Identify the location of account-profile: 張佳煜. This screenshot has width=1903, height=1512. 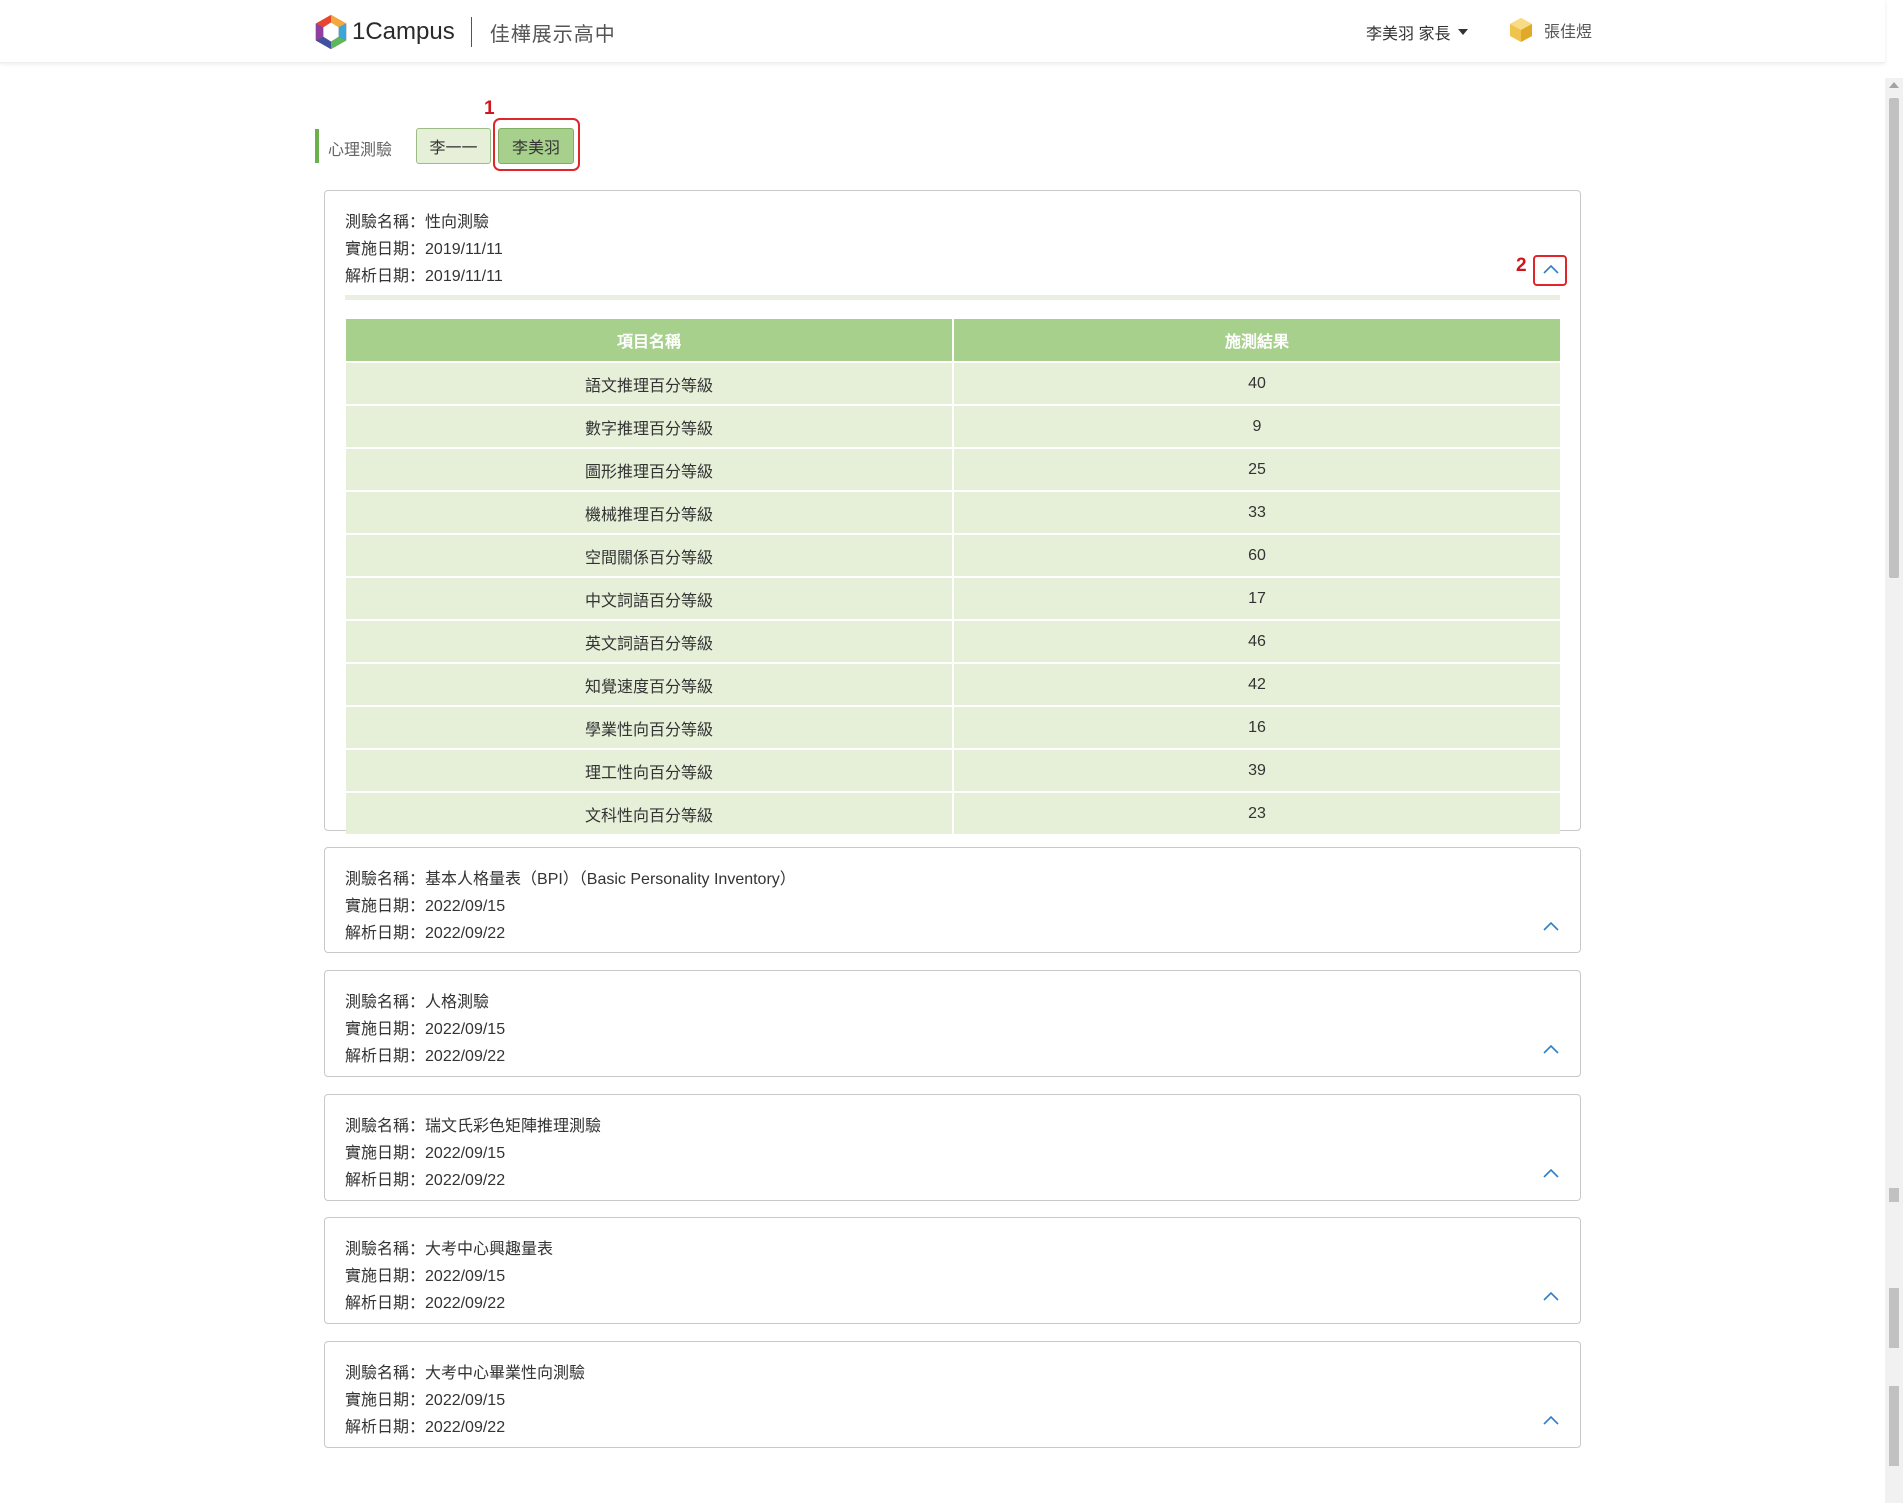
(1550, 30).